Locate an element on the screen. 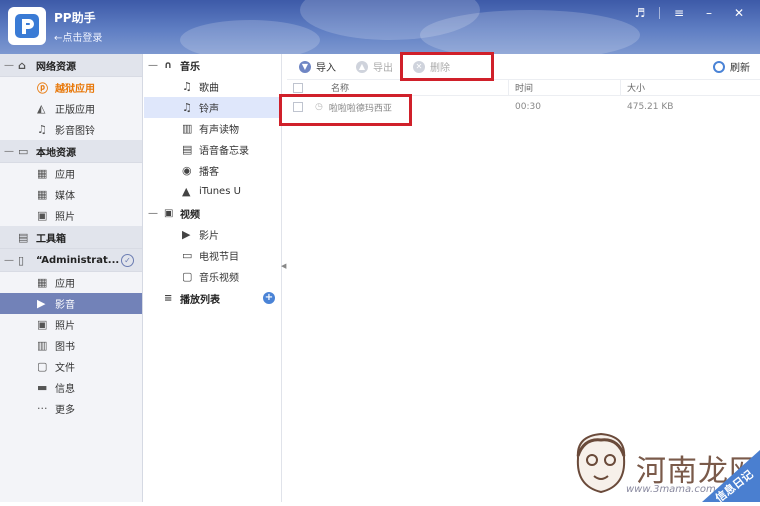 This screenshot has height=506, width=760. monitor-icon: ▭ is located at coordinates (23, 151).